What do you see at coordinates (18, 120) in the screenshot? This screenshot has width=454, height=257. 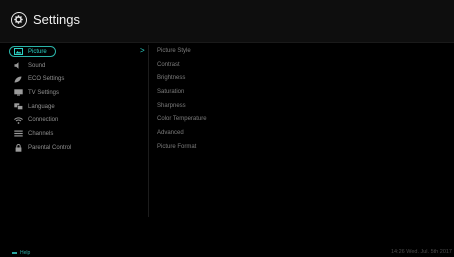 I see `wifi-icon` at bounding box center [18, 120].